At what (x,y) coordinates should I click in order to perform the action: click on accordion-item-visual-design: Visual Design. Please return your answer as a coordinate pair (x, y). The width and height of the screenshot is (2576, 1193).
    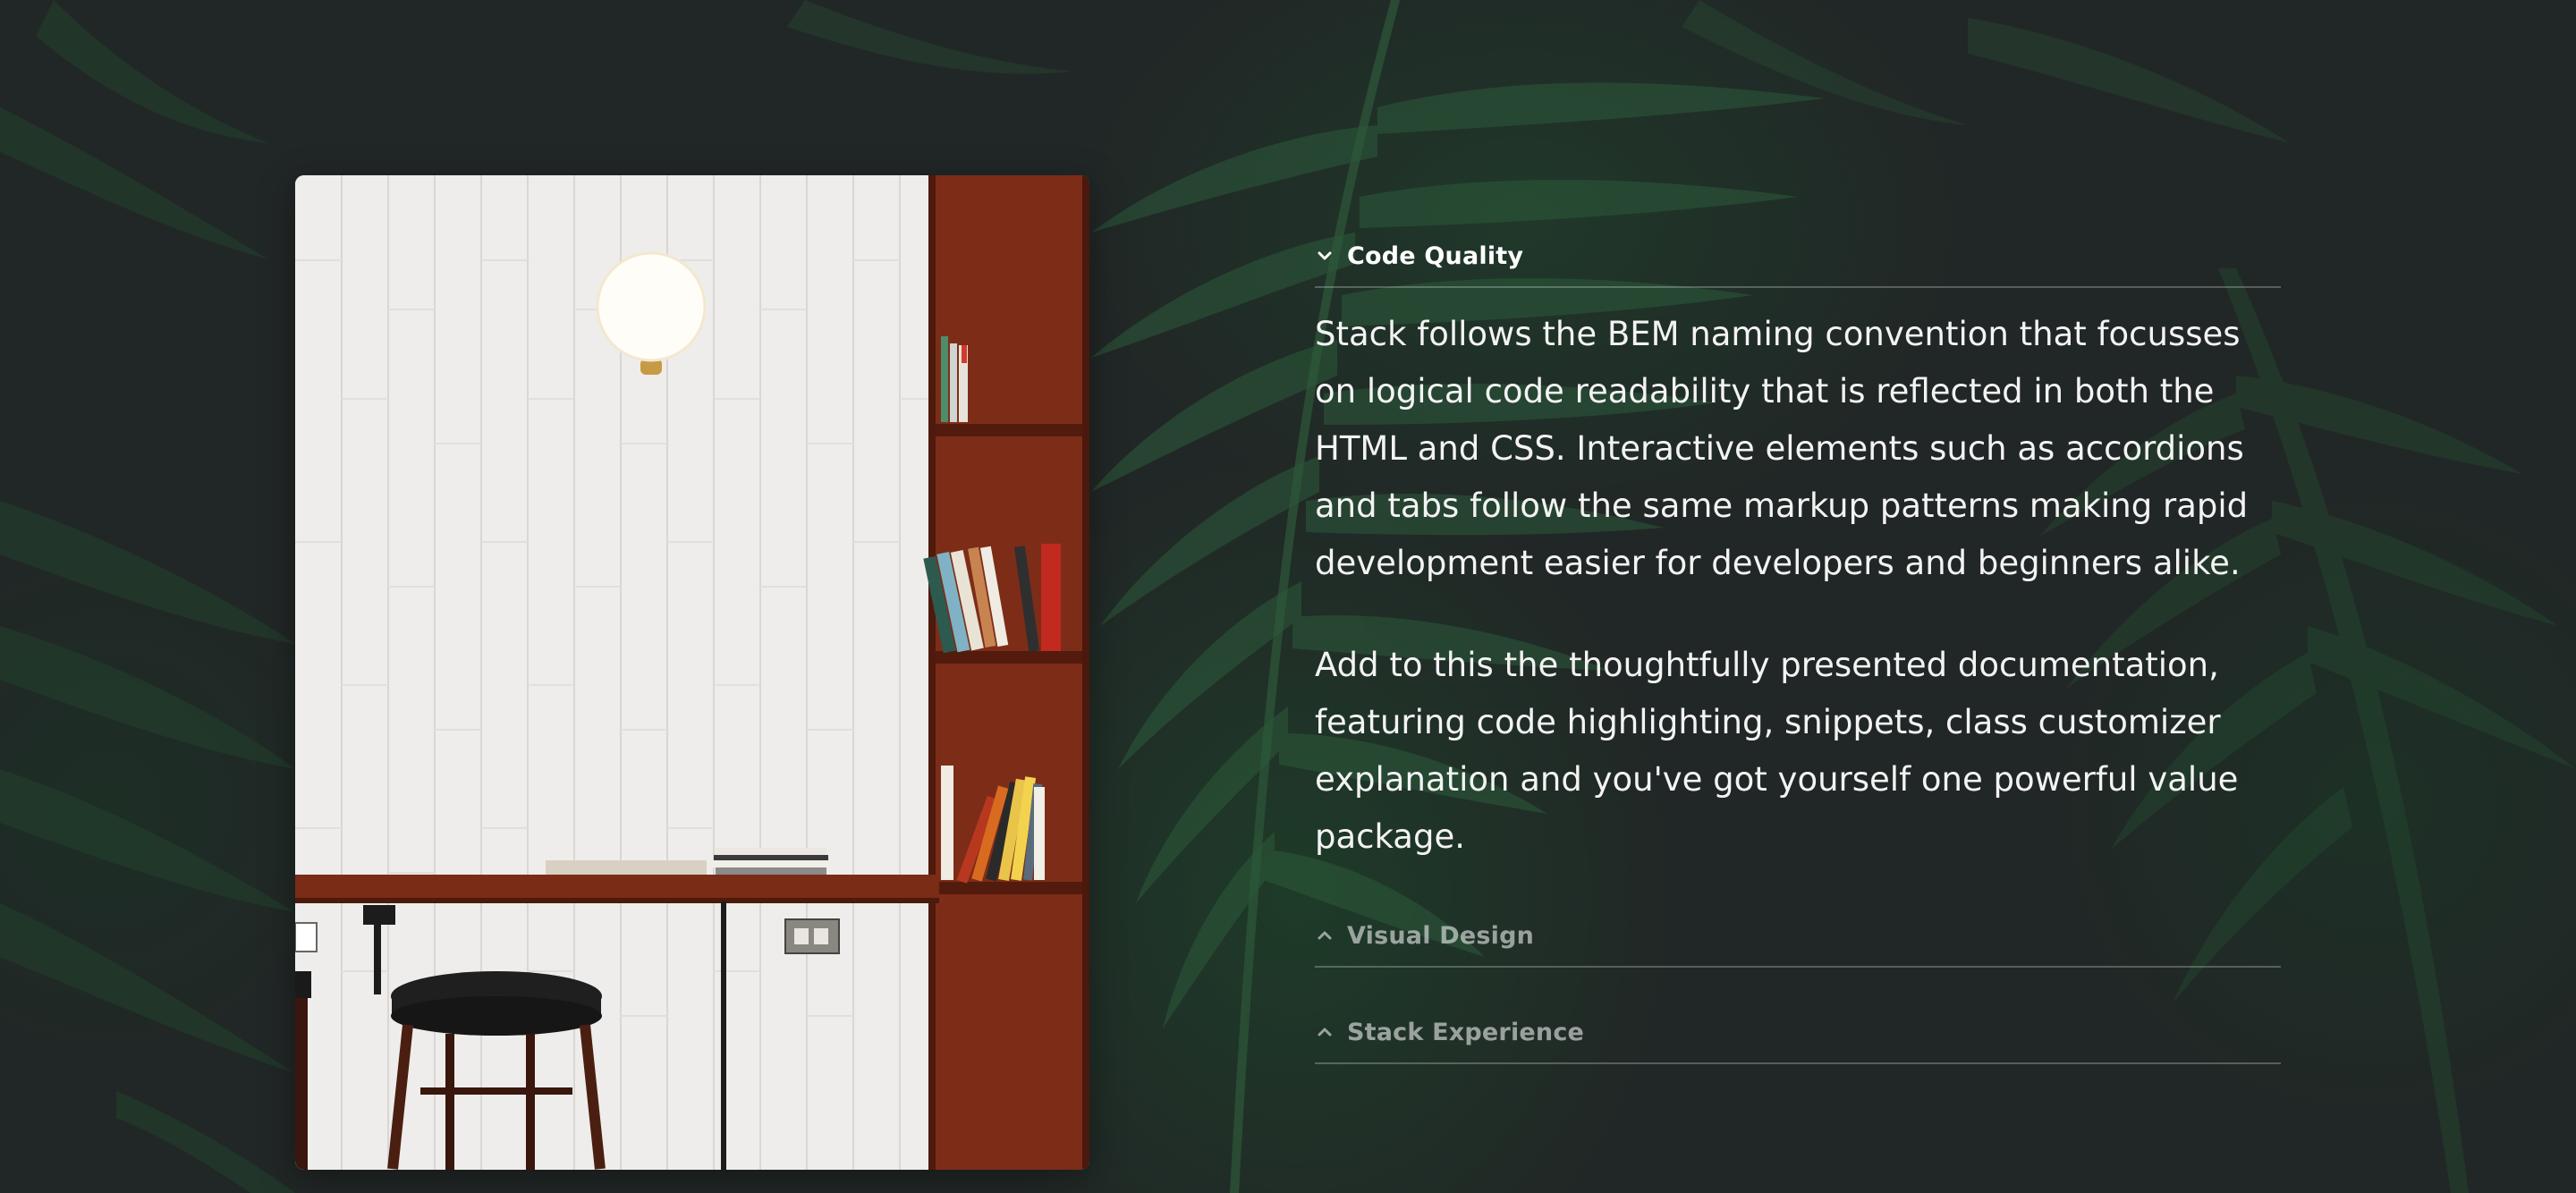
    Looking at the image, I should click on (1798, 941).